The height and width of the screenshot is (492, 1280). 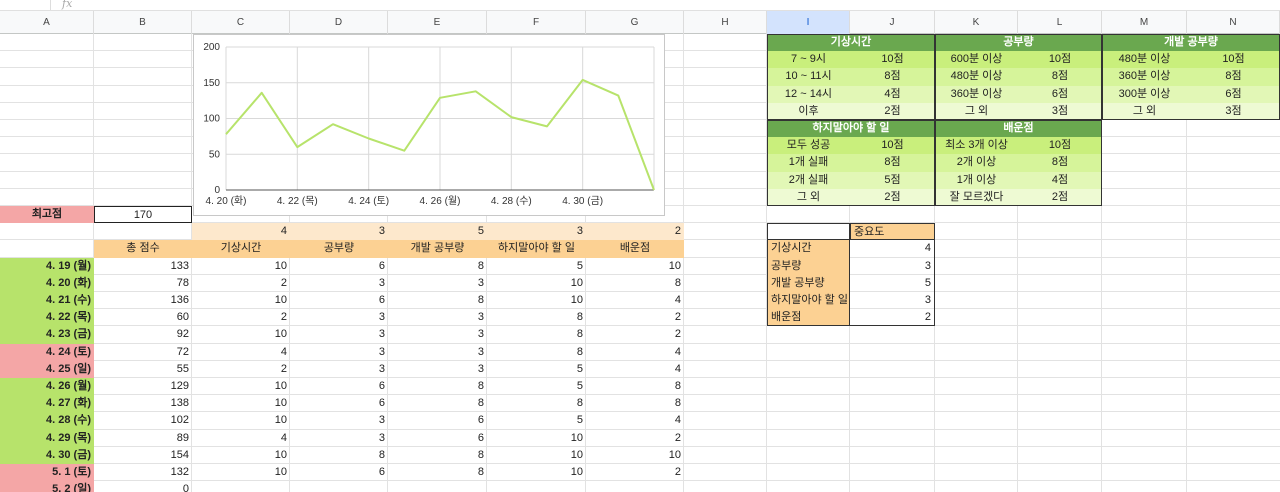 I want to click on importance-category: 공부량, so click(x=808, y=266).